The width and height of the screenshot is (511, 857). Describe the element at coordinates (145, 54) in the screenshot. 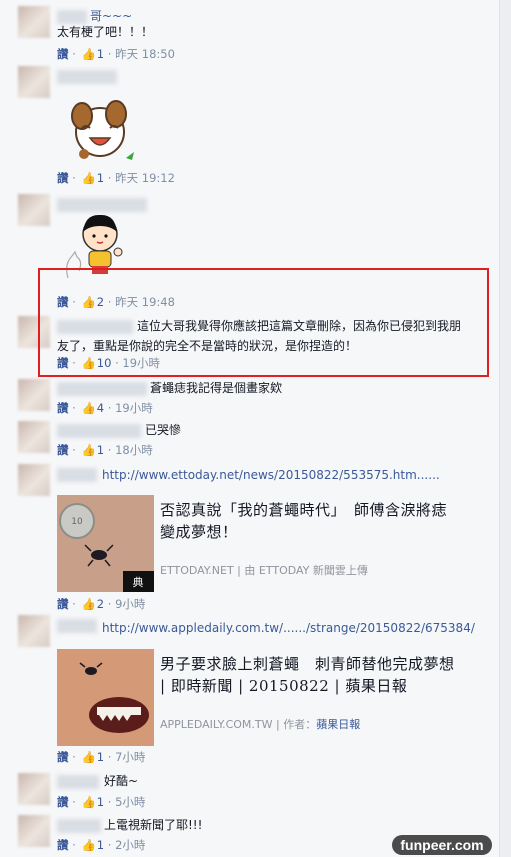

I see `timestamp: 昨天 18:50` at that location.